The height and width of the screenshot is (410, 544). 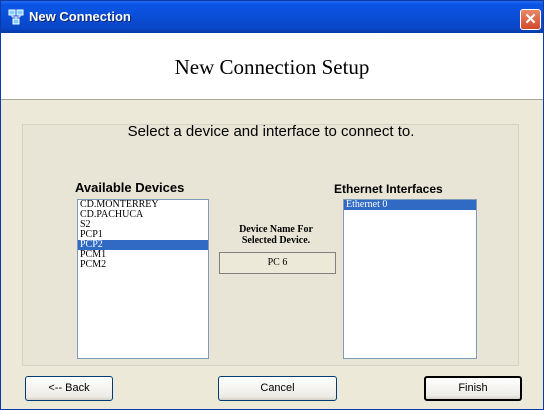 I want to click on page-title: New Connection Setup, so click(x=272, y=67).